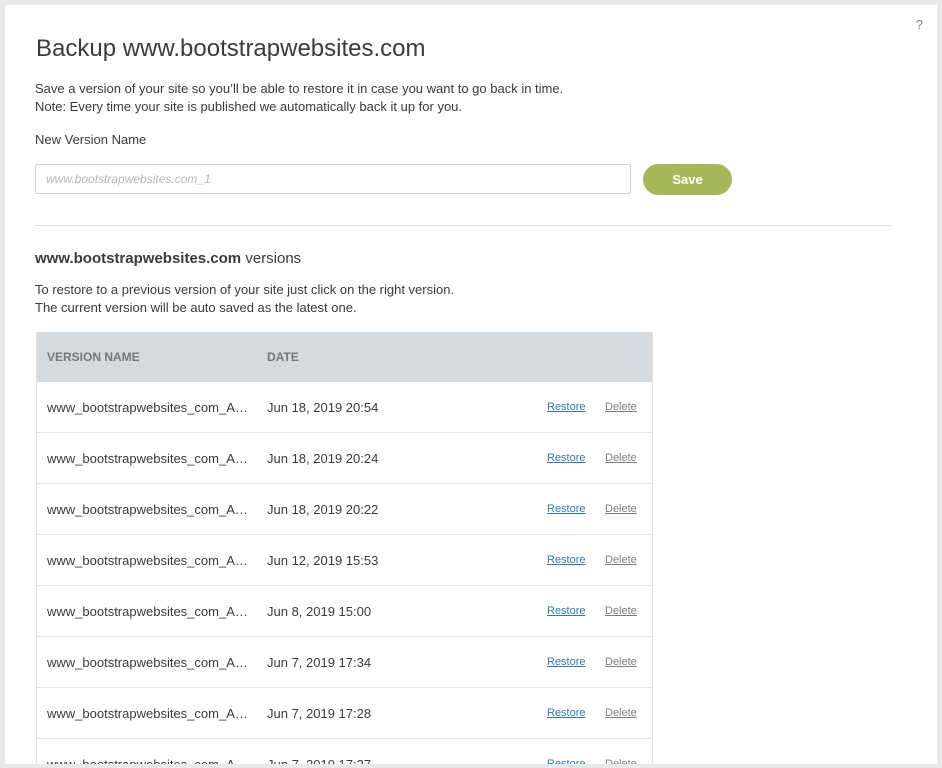 The width and height of the screenshot is (942, 768). Describe the element at coordinates (333, 179) in the screenshot. I see `version-name-input` at that location.